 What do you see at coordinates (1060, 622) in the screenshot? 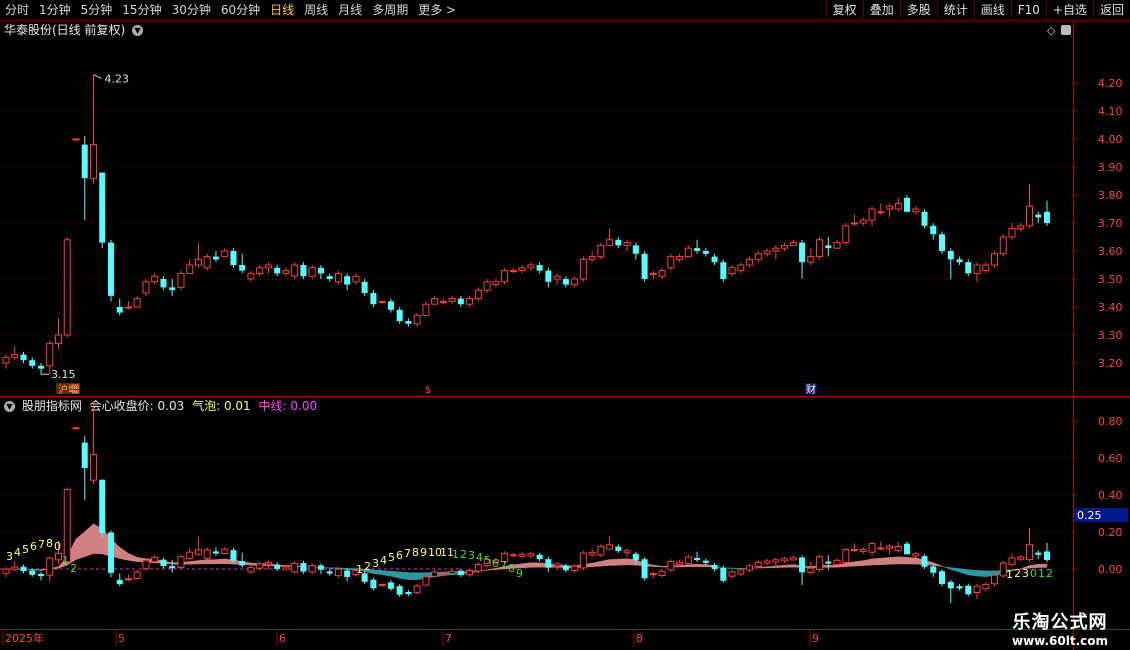
I see `watermark-title: 乐淘公式网` at bounding box center [1060, 622].